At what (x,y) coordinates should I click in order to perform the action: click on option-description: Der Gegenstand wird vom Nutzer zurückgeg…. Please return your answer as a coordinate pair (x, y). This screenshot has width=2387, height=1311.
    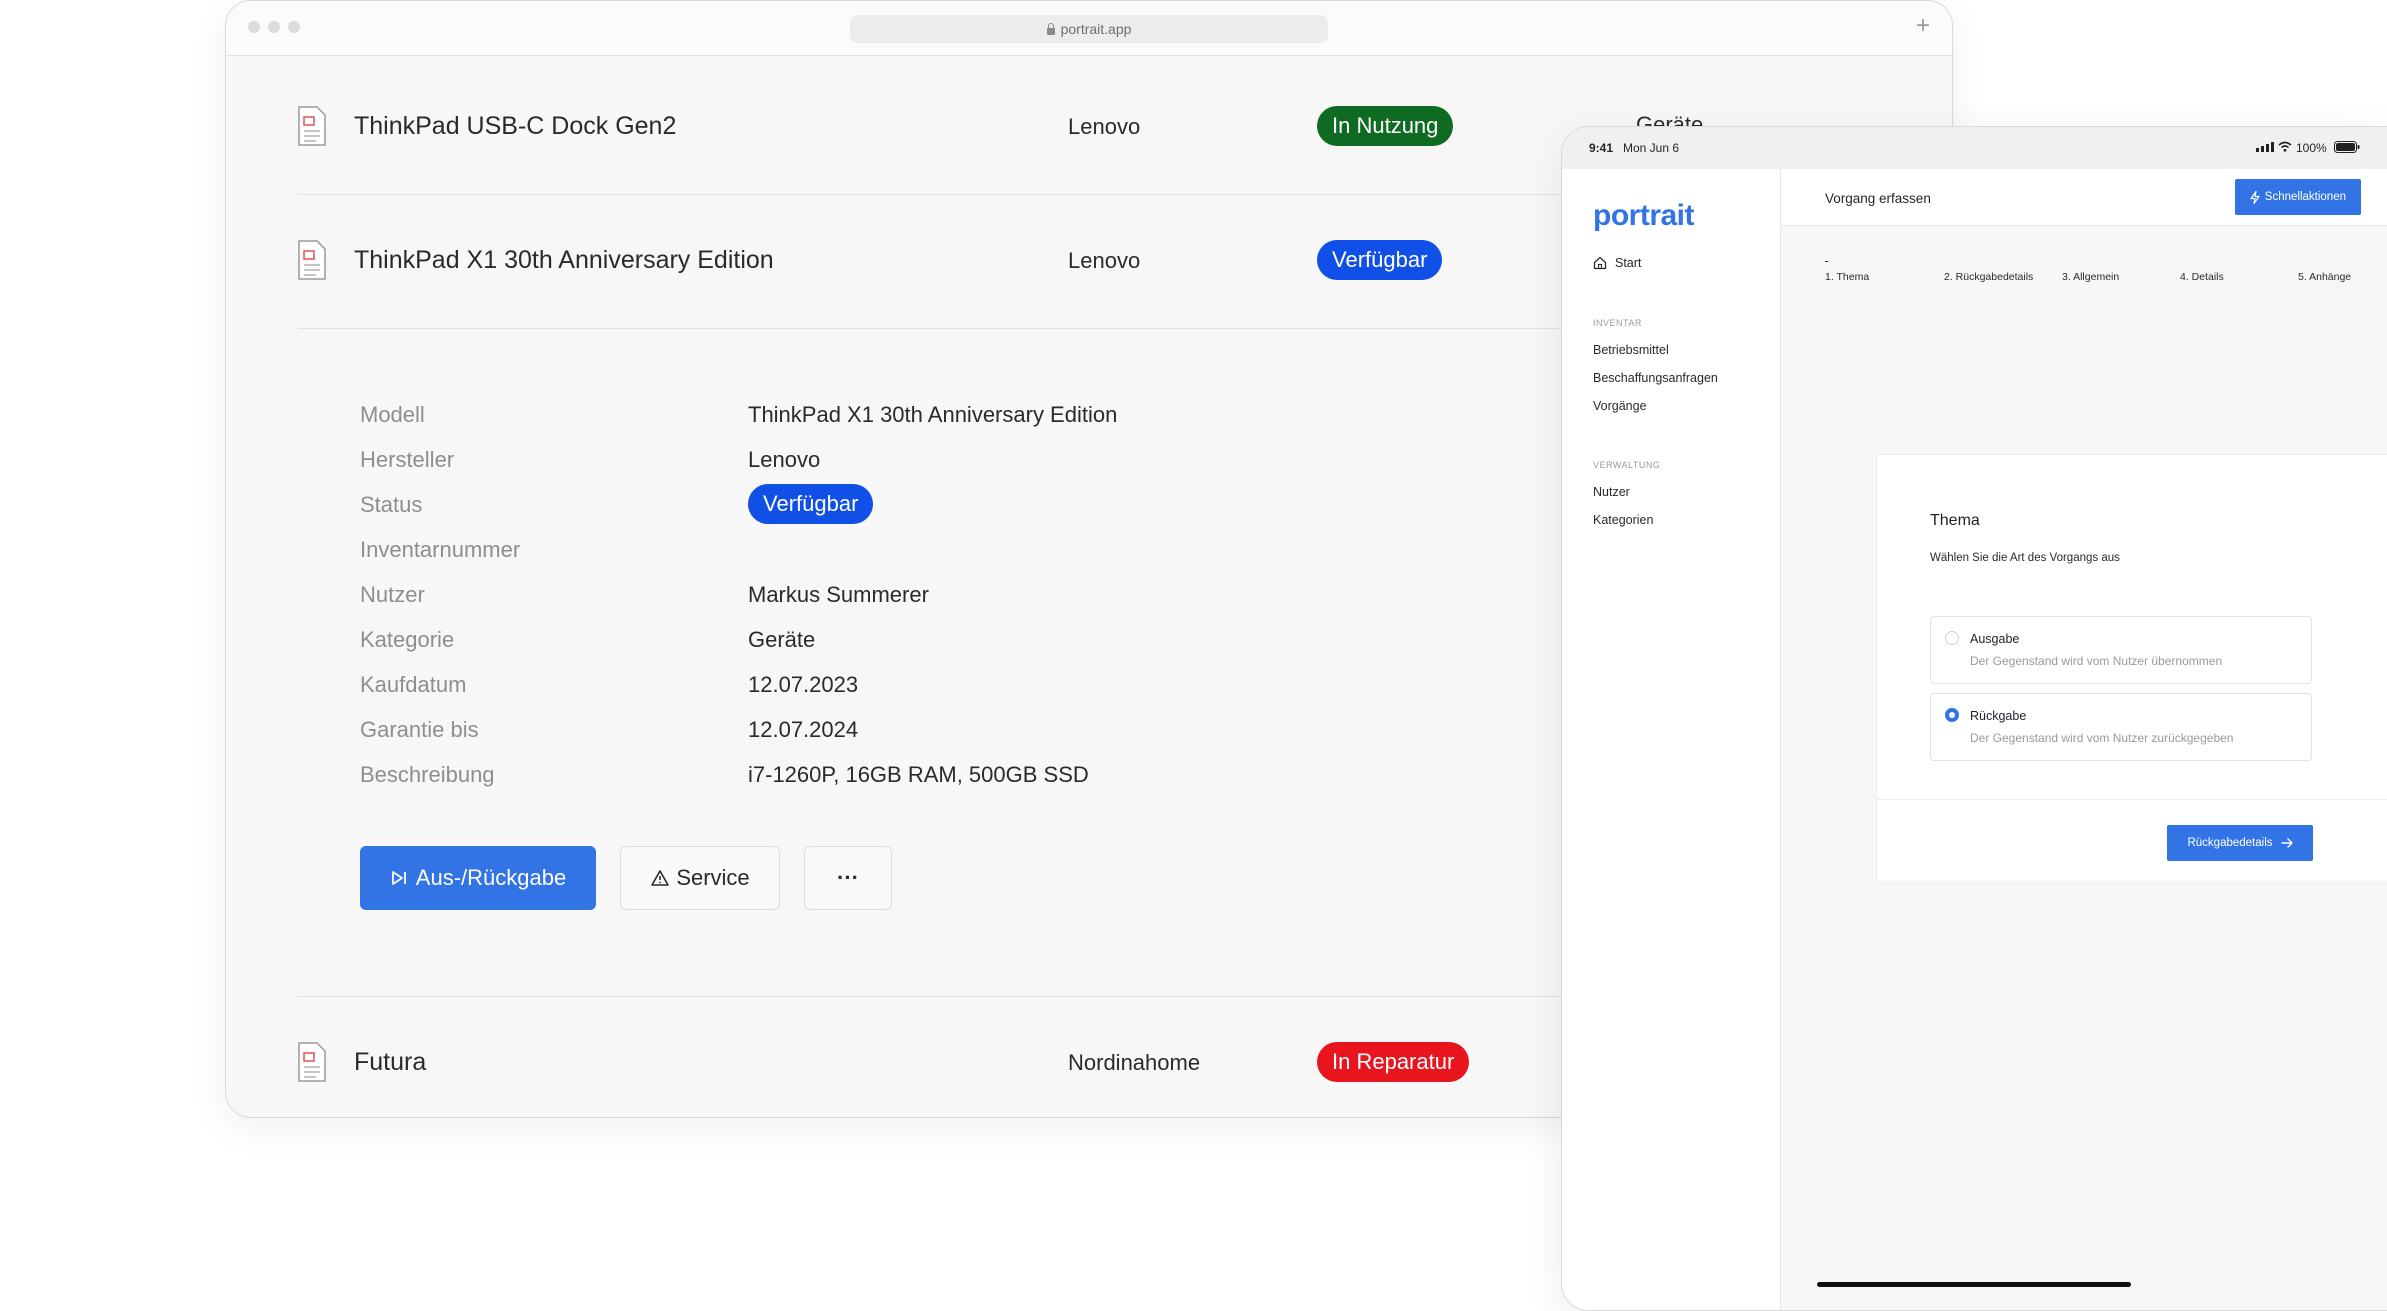
    Looking at the image, I should click on (2102, 738).